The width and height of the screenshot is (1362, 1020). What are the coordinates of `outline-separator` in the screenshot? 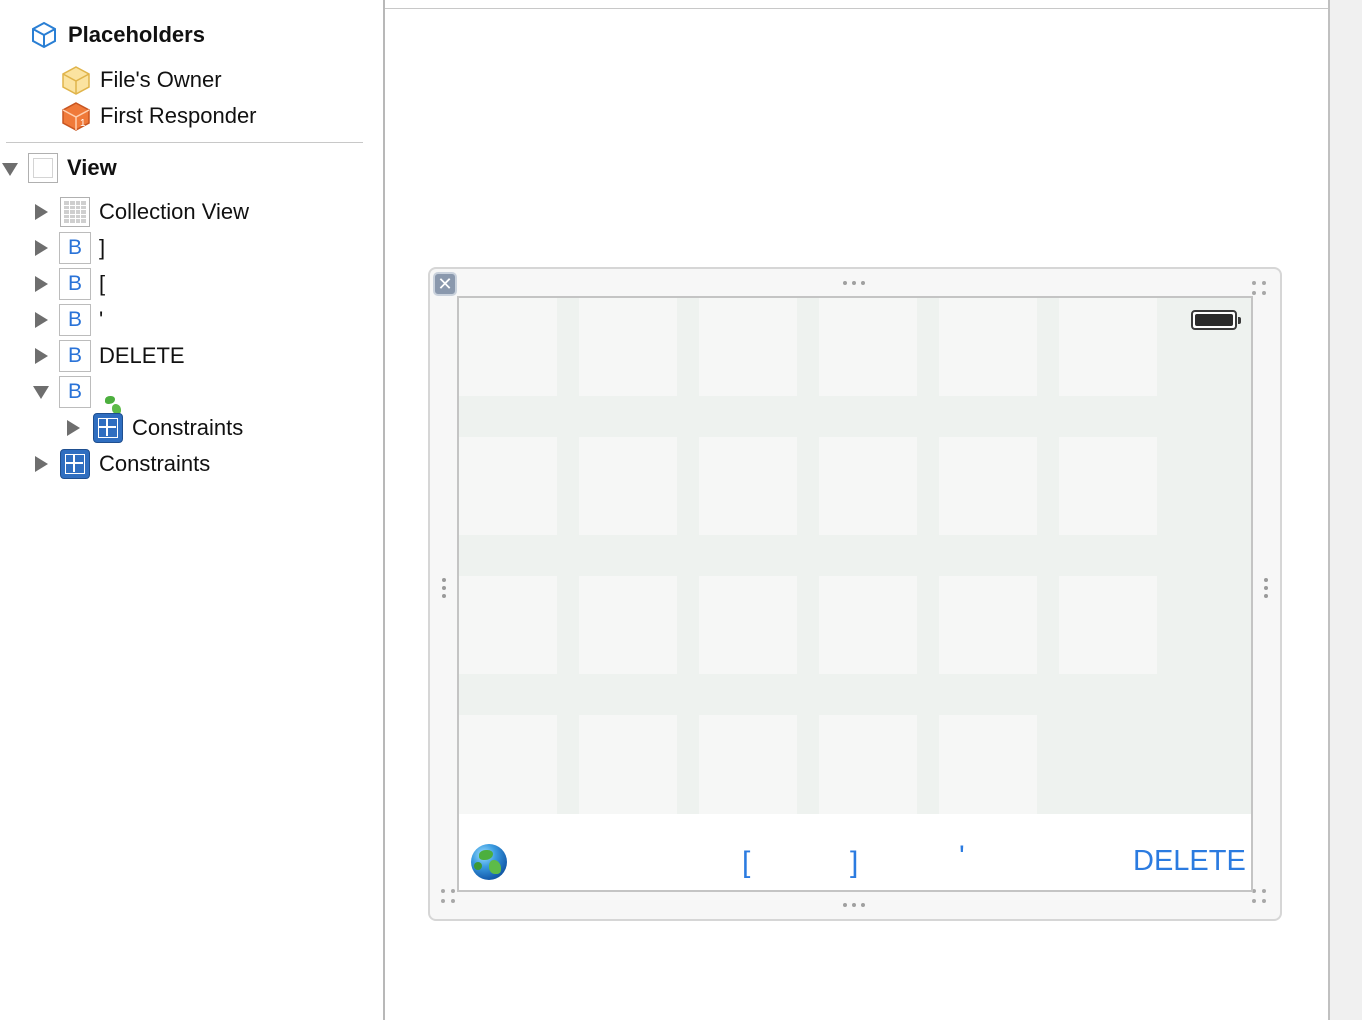 It's located at (184, 142).